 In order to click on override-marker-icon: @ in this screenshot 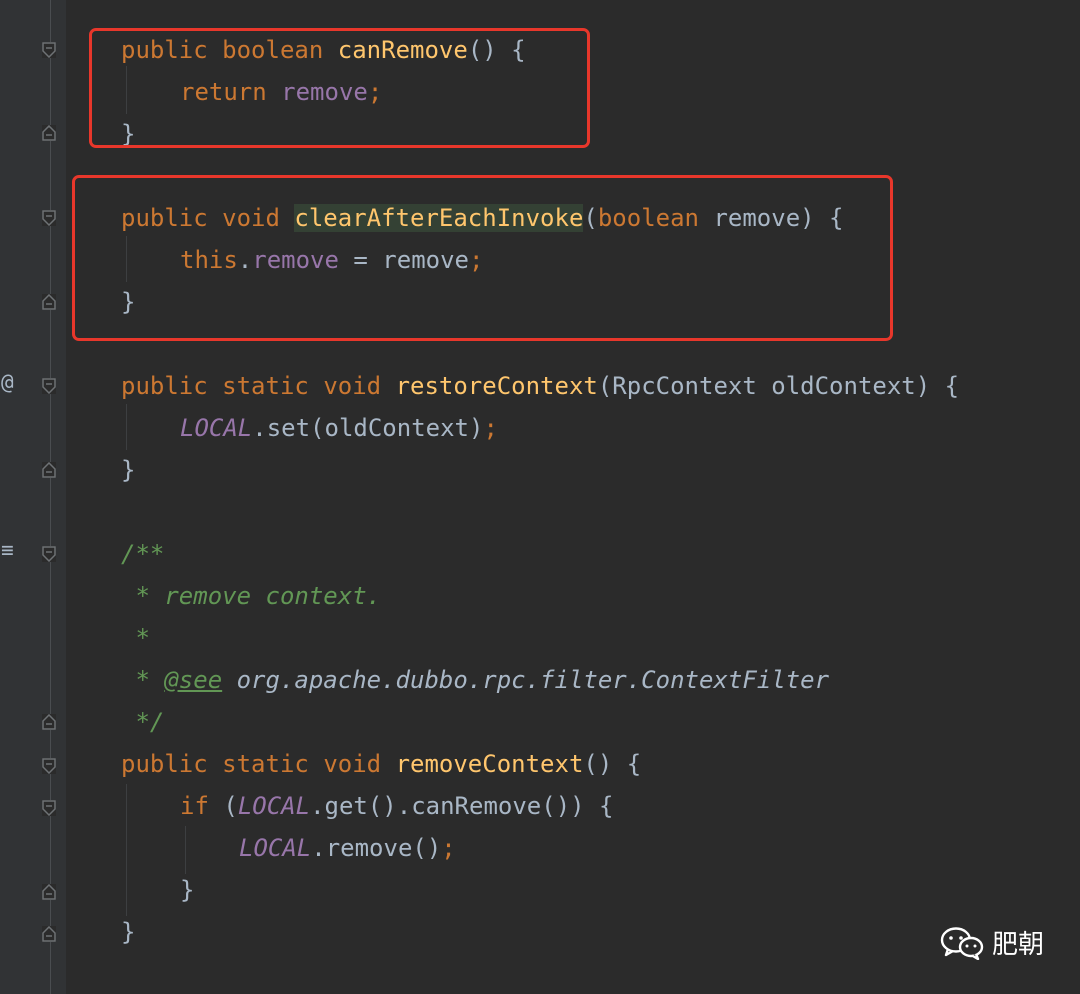, I will do `click(7, 382)`.